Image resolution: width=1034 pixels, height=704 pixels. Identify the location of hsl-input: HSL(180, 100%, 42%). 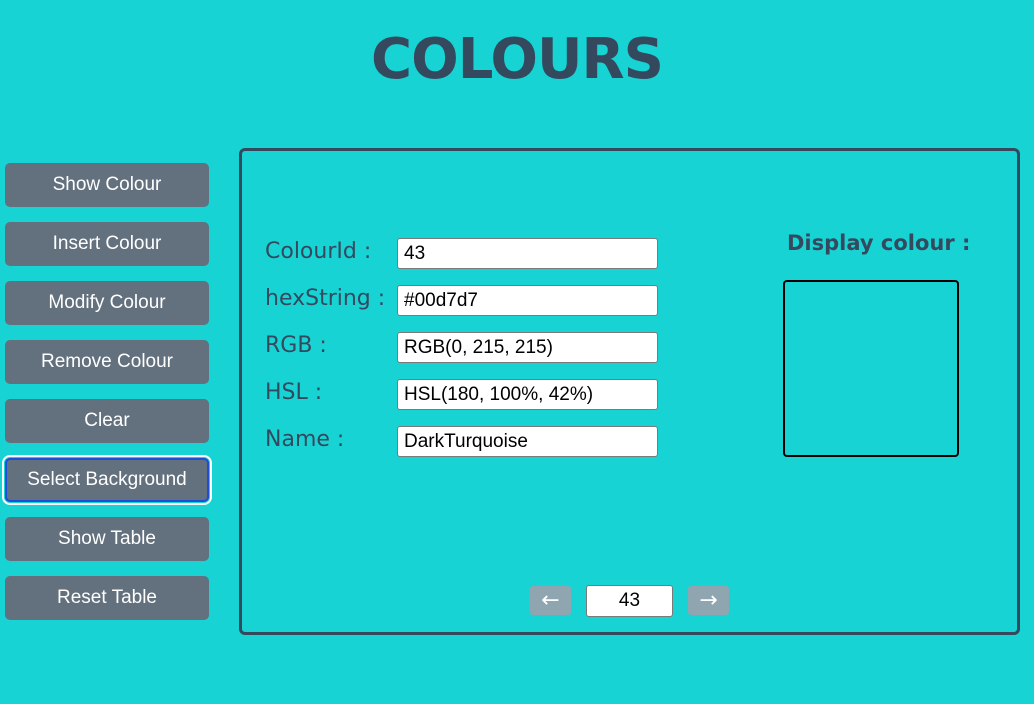
(527, 394).